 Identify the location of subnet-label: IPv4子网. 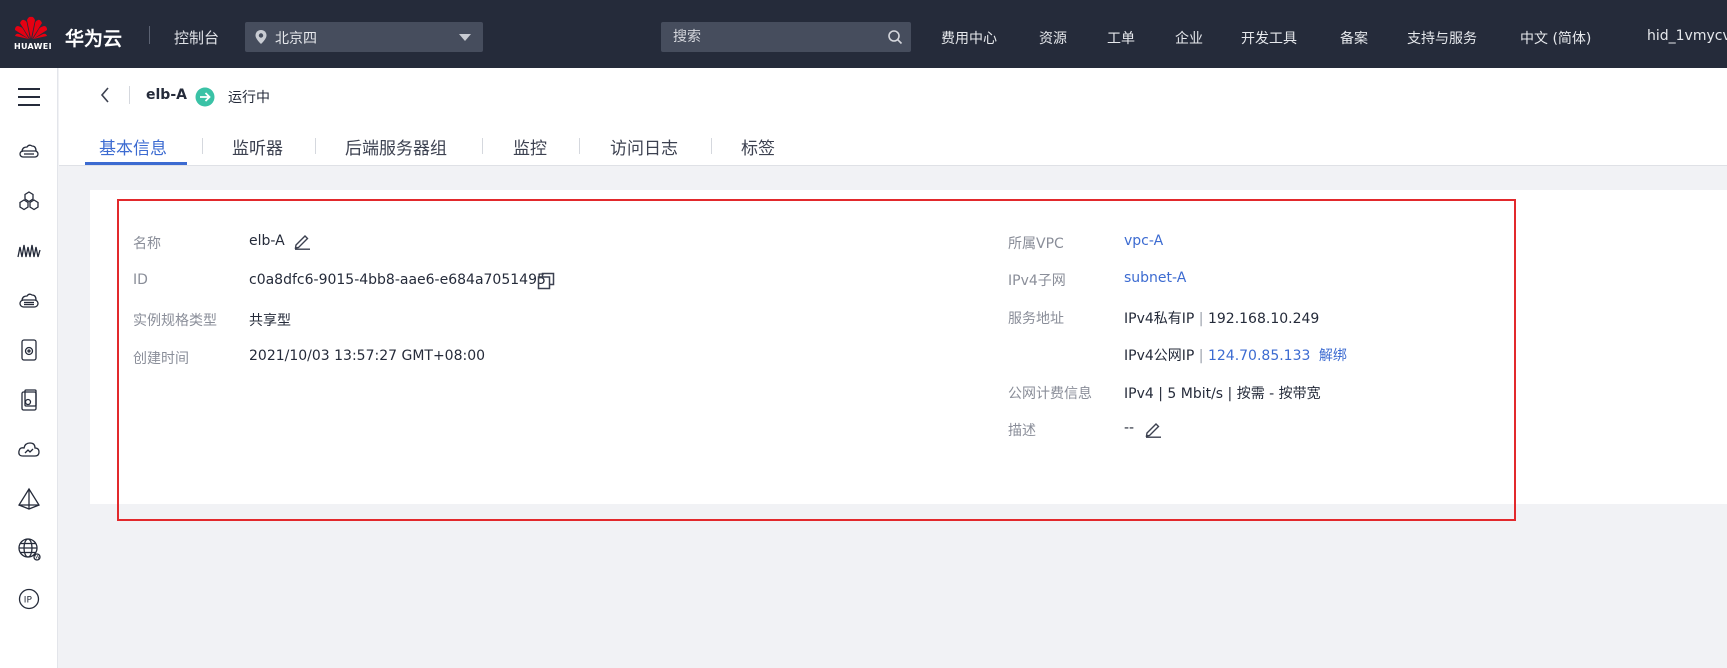
(1037, 281).